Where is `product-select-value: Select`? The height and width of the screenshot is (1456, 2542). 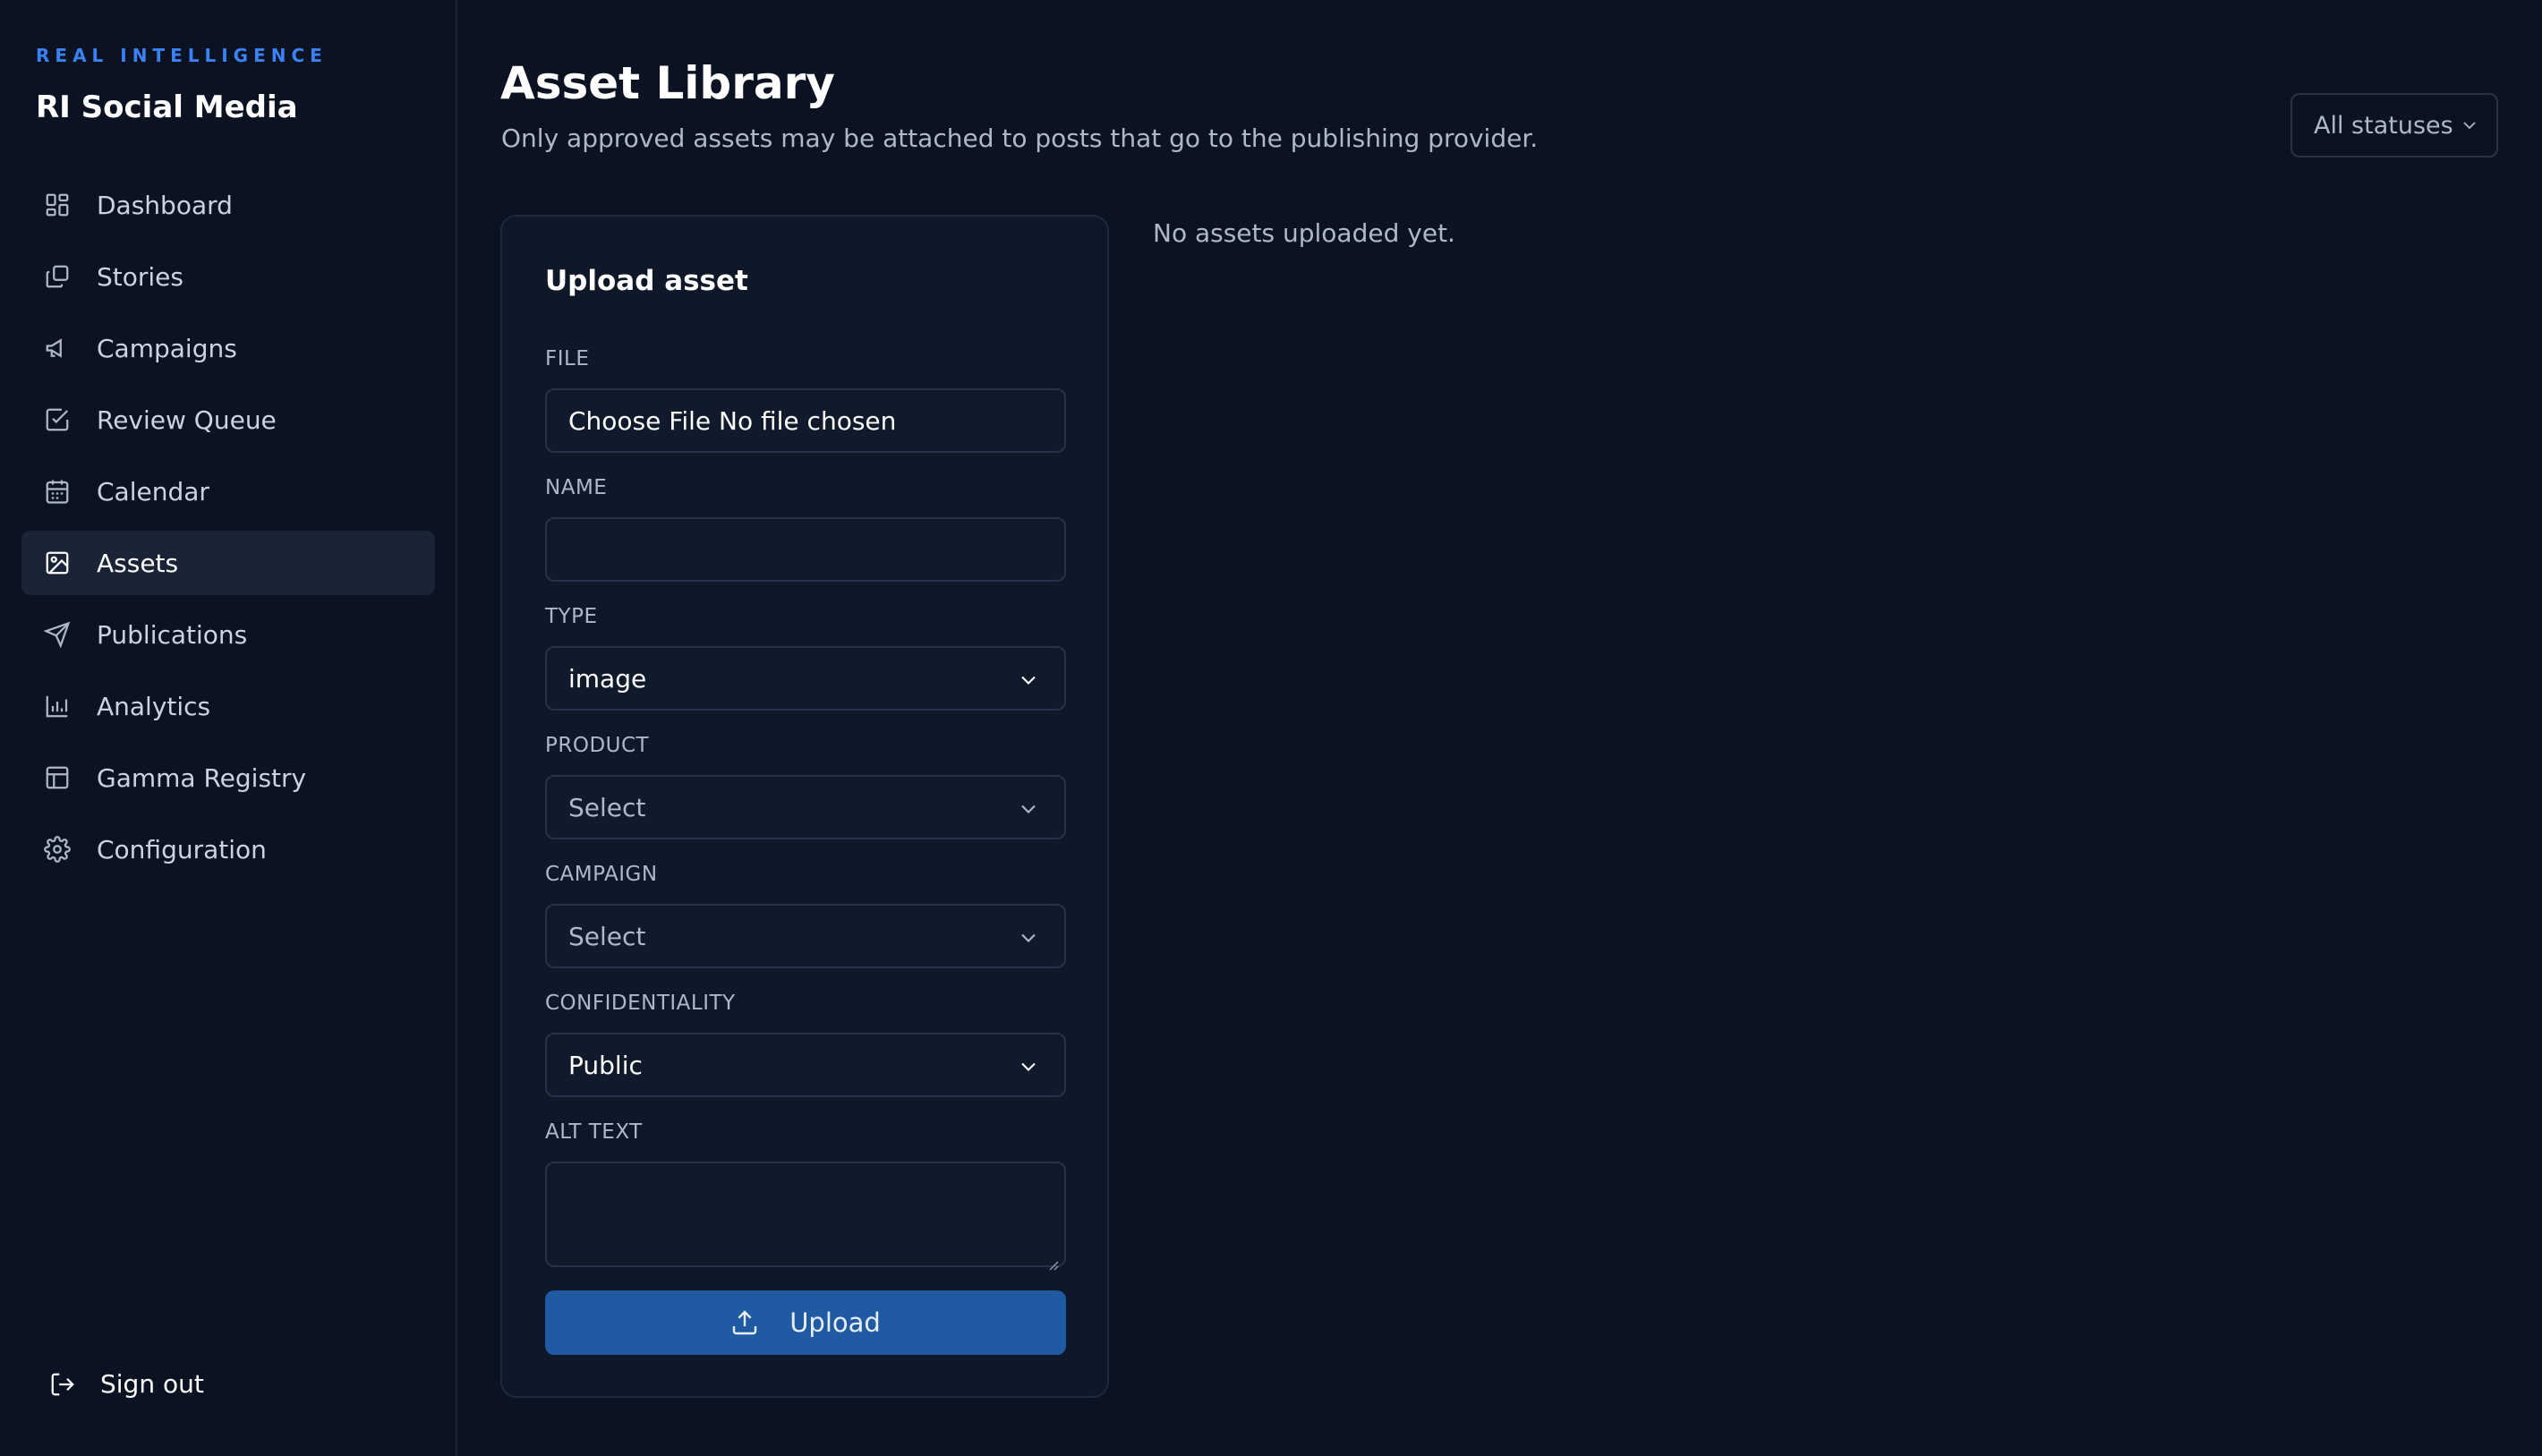
product-select-value: Select is located at coordinates (607, 807).